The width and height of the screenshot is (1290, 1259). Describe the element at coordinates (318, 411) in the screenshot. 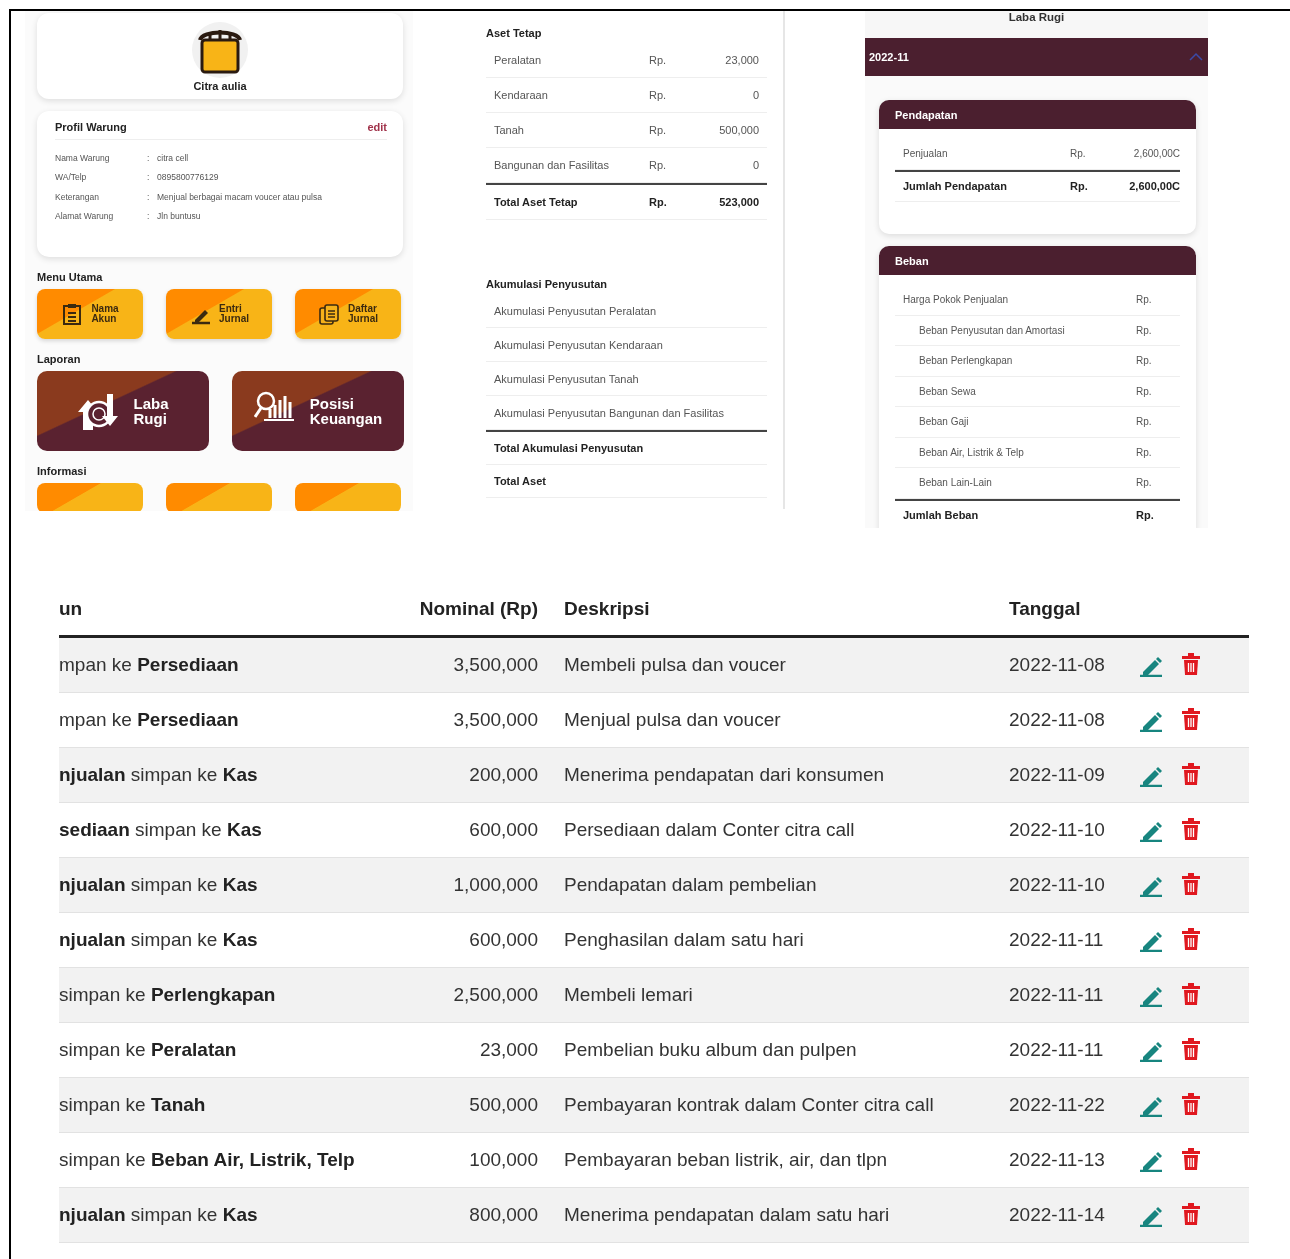

I see `report-button: Posisi Keuangan` at that location.